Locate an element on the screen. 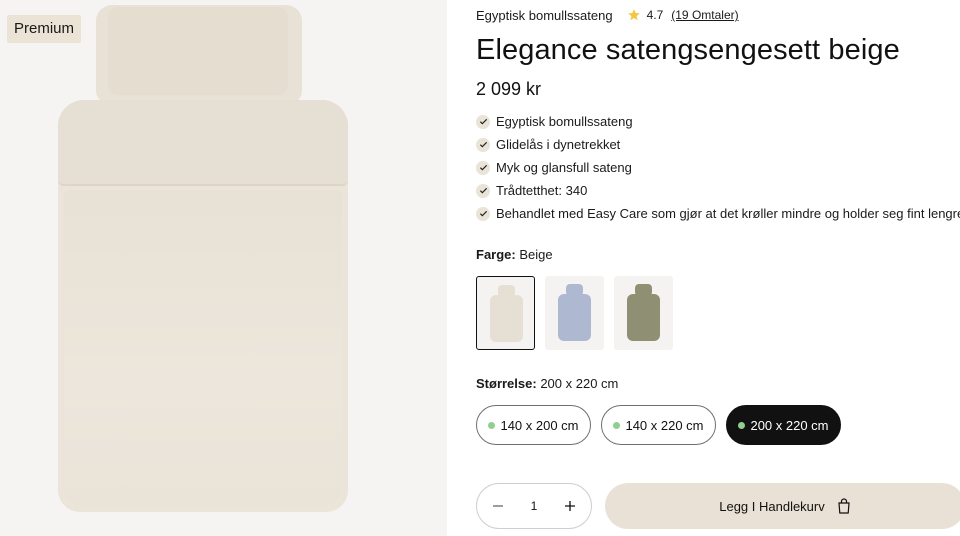  quantity-stepper: 1 is located at coordinates (534, 506).